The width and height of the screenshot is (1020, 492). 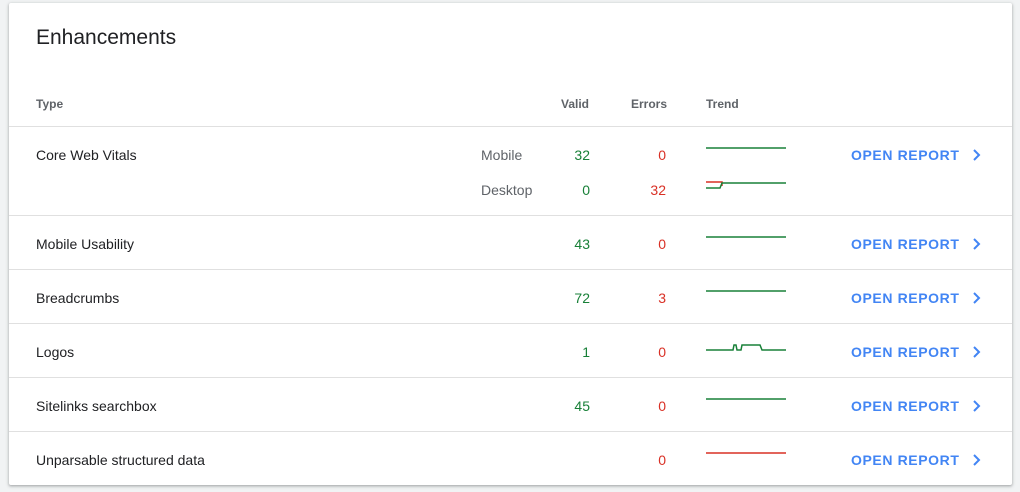 I want to click on row-type: Mobile Usability, so click(x=85, y=244).